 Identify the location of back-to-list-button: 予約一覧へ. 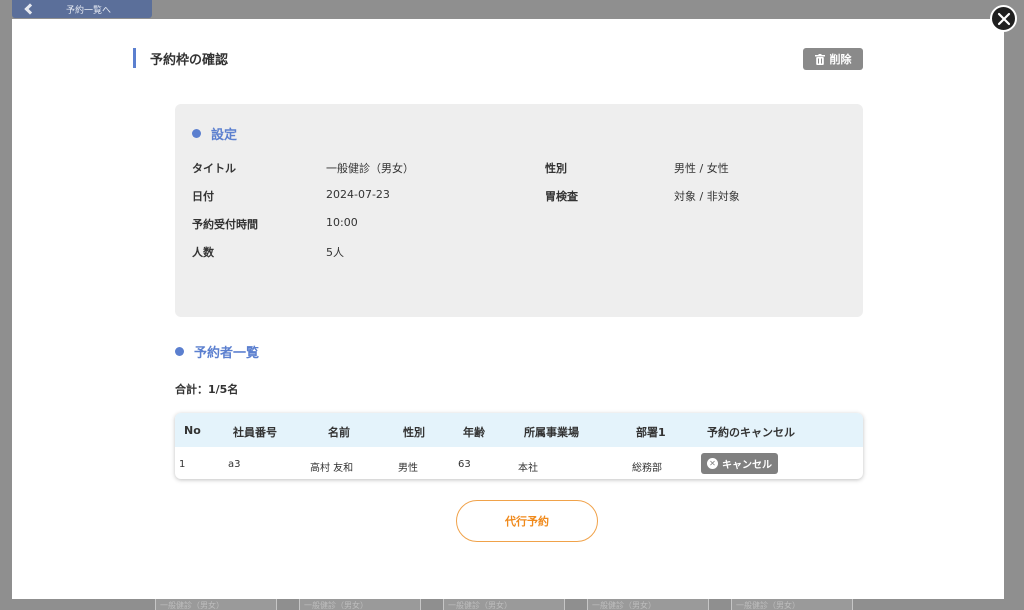
(82, 9).